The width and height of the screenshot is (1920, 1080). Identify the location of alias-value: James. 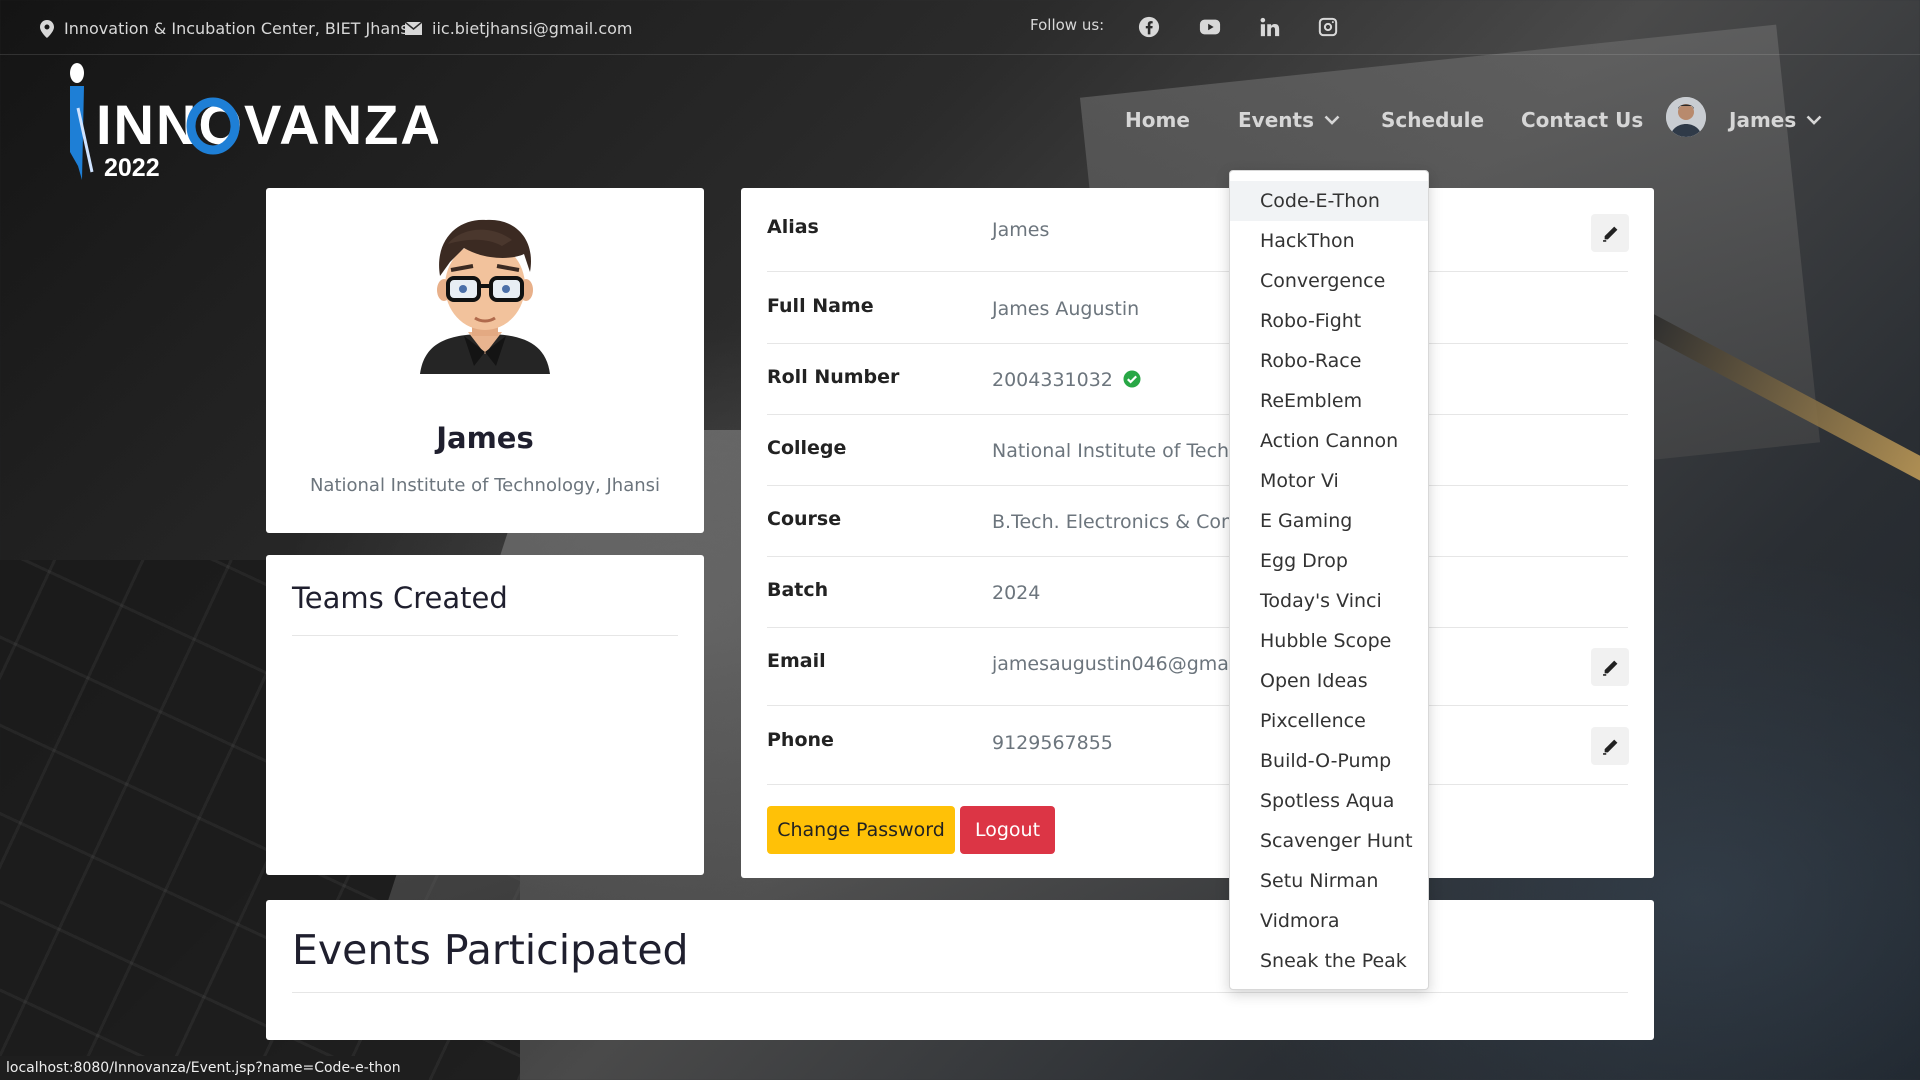
(1021, 230).